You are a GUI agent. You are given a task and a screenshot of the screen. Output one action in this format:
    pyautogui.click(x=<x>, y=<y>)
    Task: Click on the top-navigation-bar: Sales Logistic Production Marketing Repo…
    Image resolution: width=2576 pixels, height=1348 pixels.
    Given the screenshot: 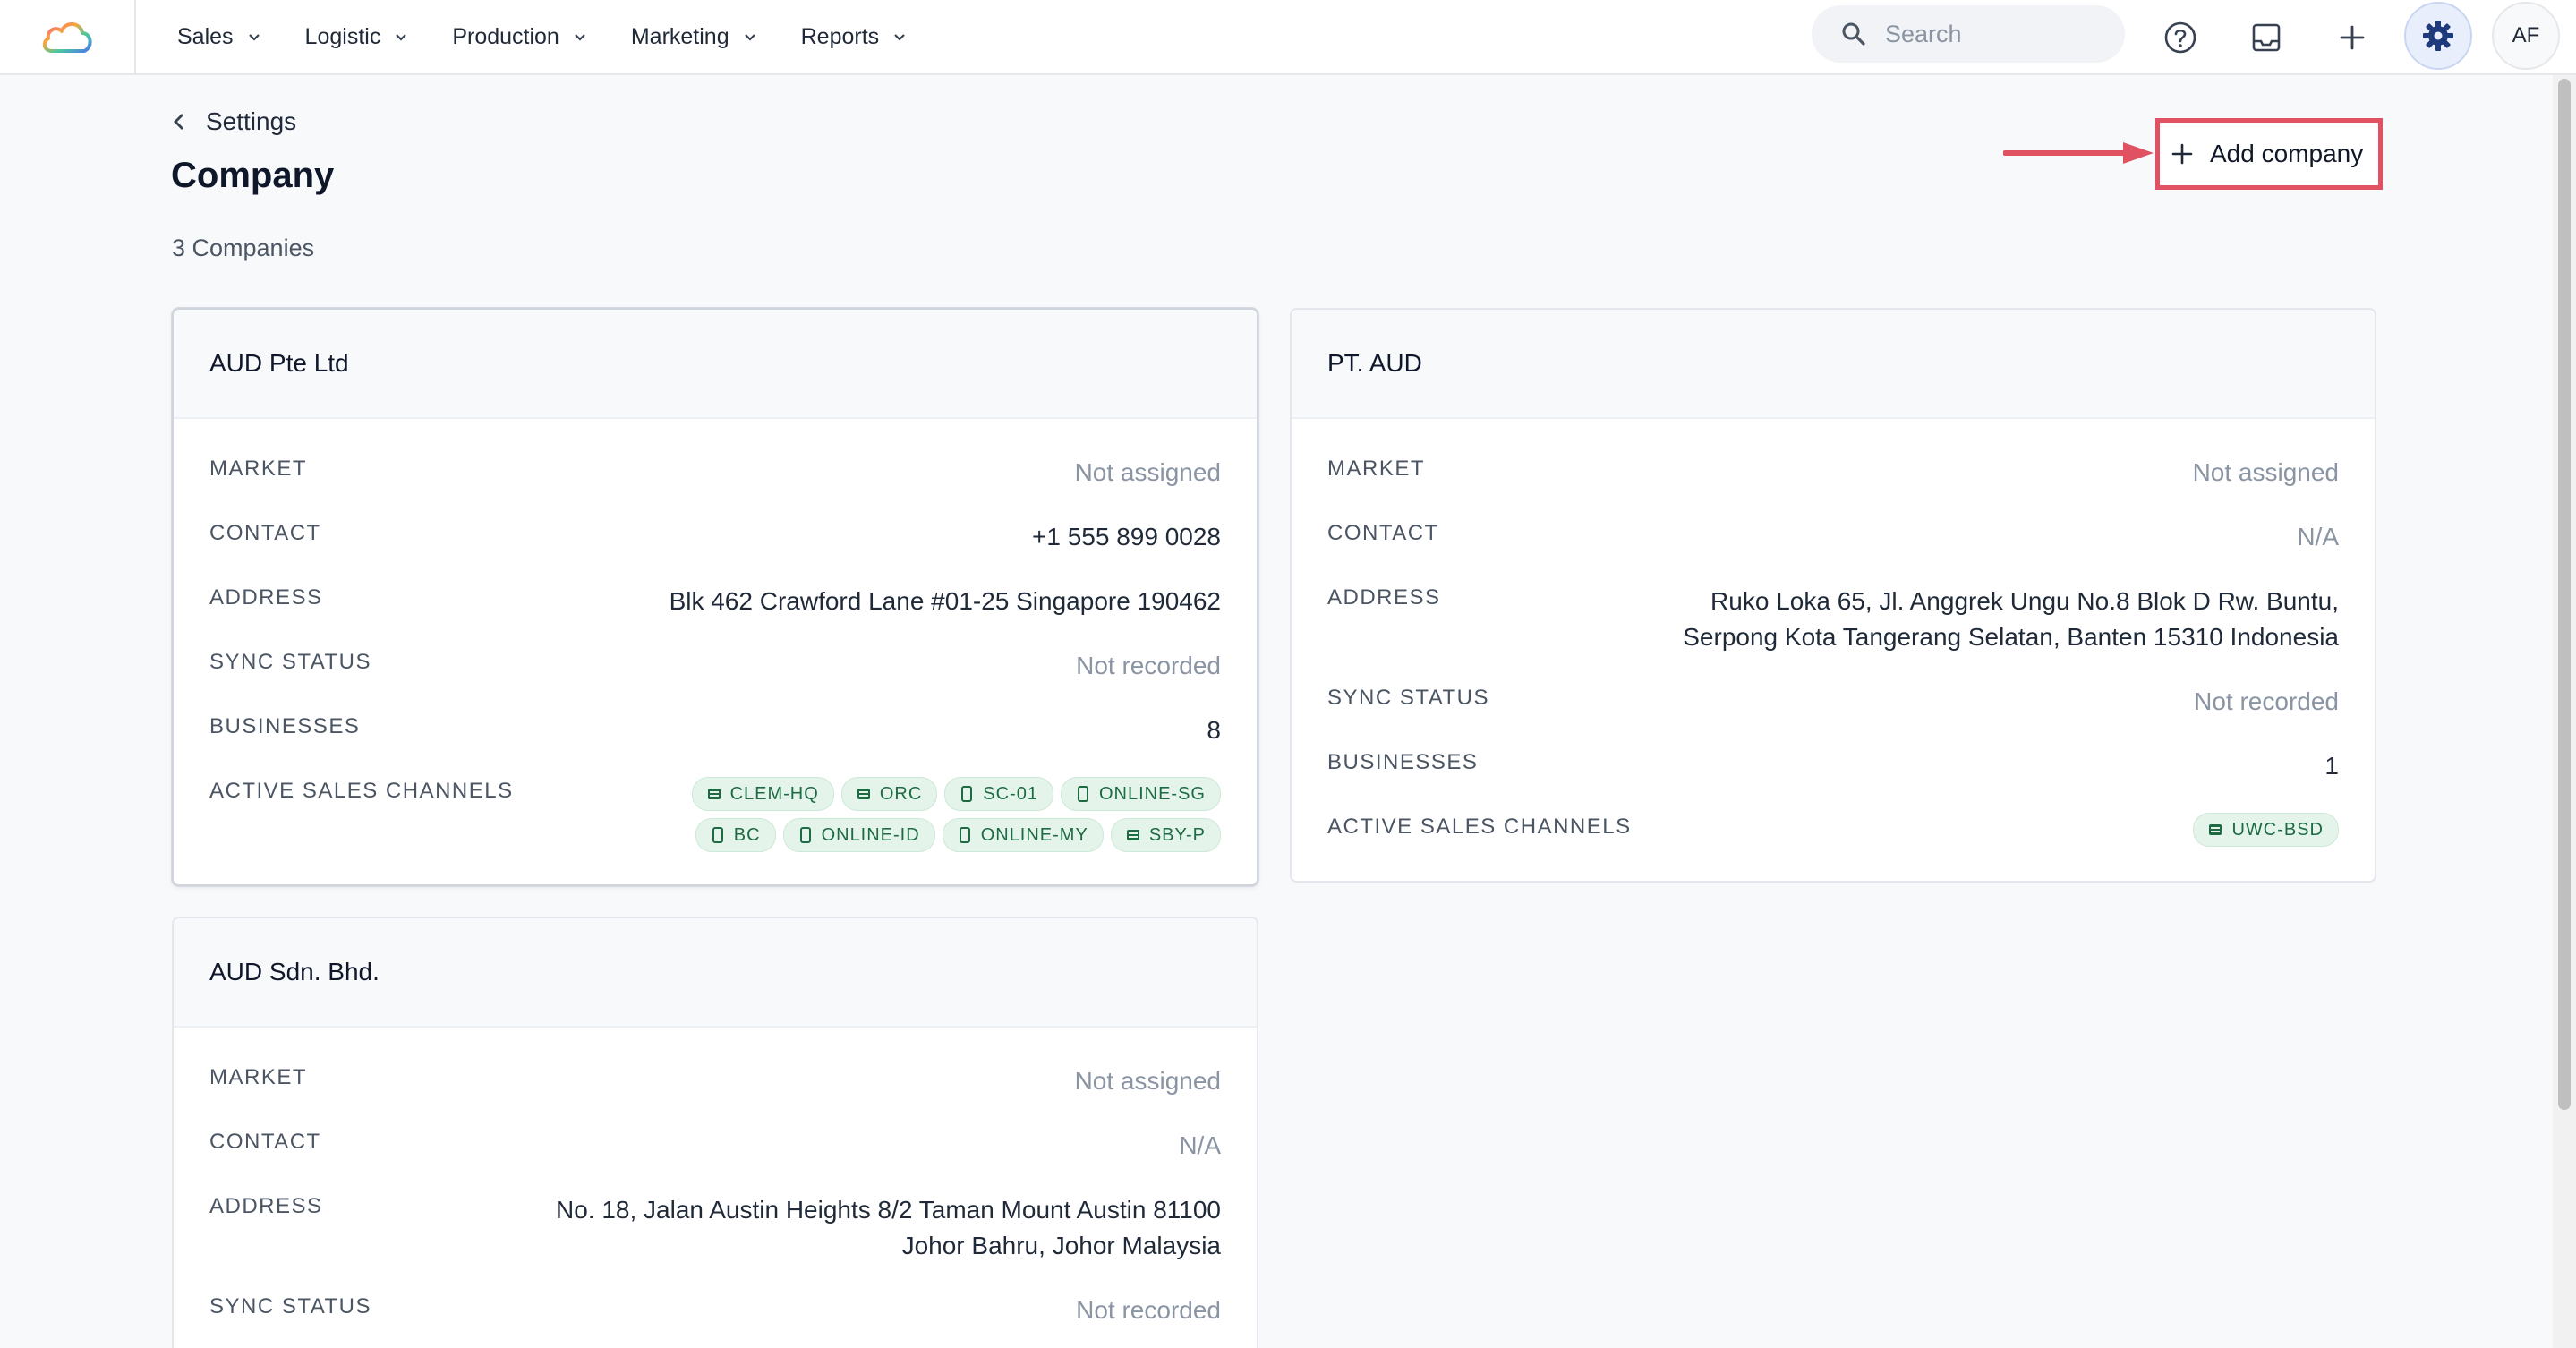 What is the action you would take?
    pyautogui.click(x=1288, y=37)
    